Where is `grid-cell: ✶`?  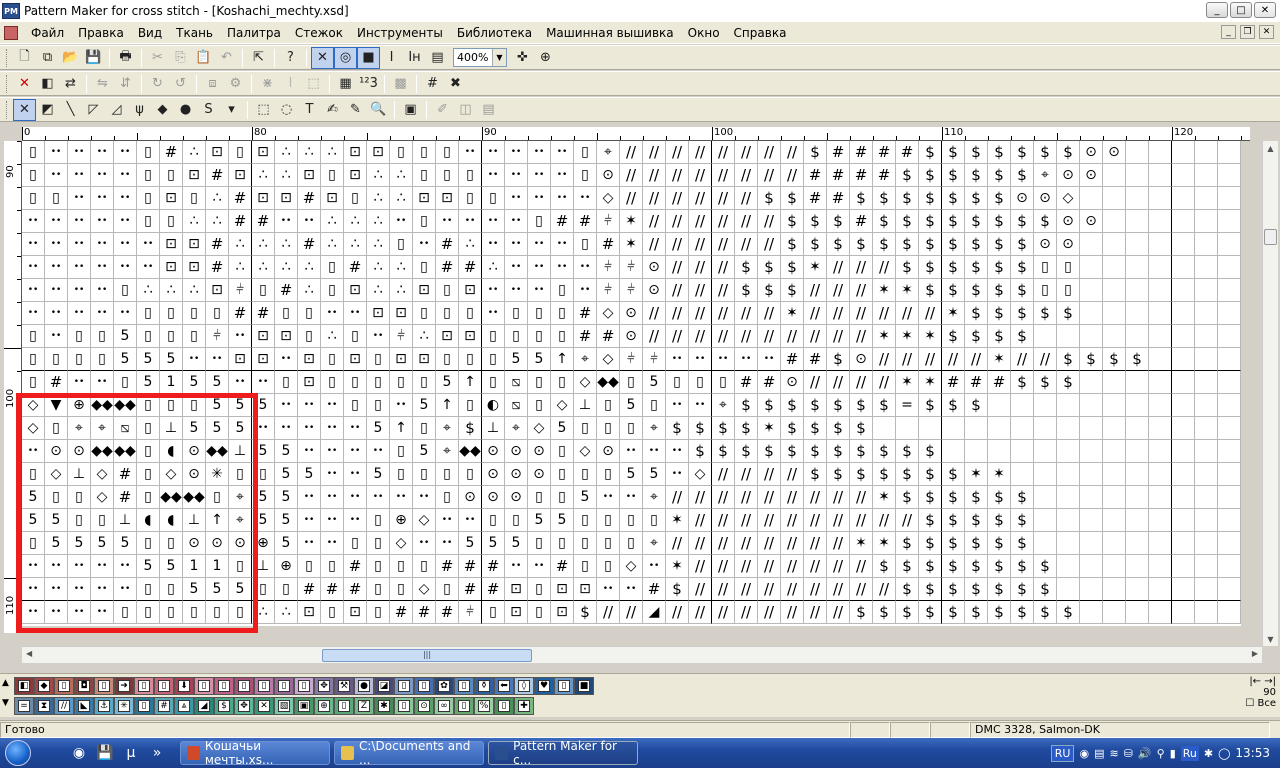
grid-cell: ✶ is located at coordinates (769, 428).